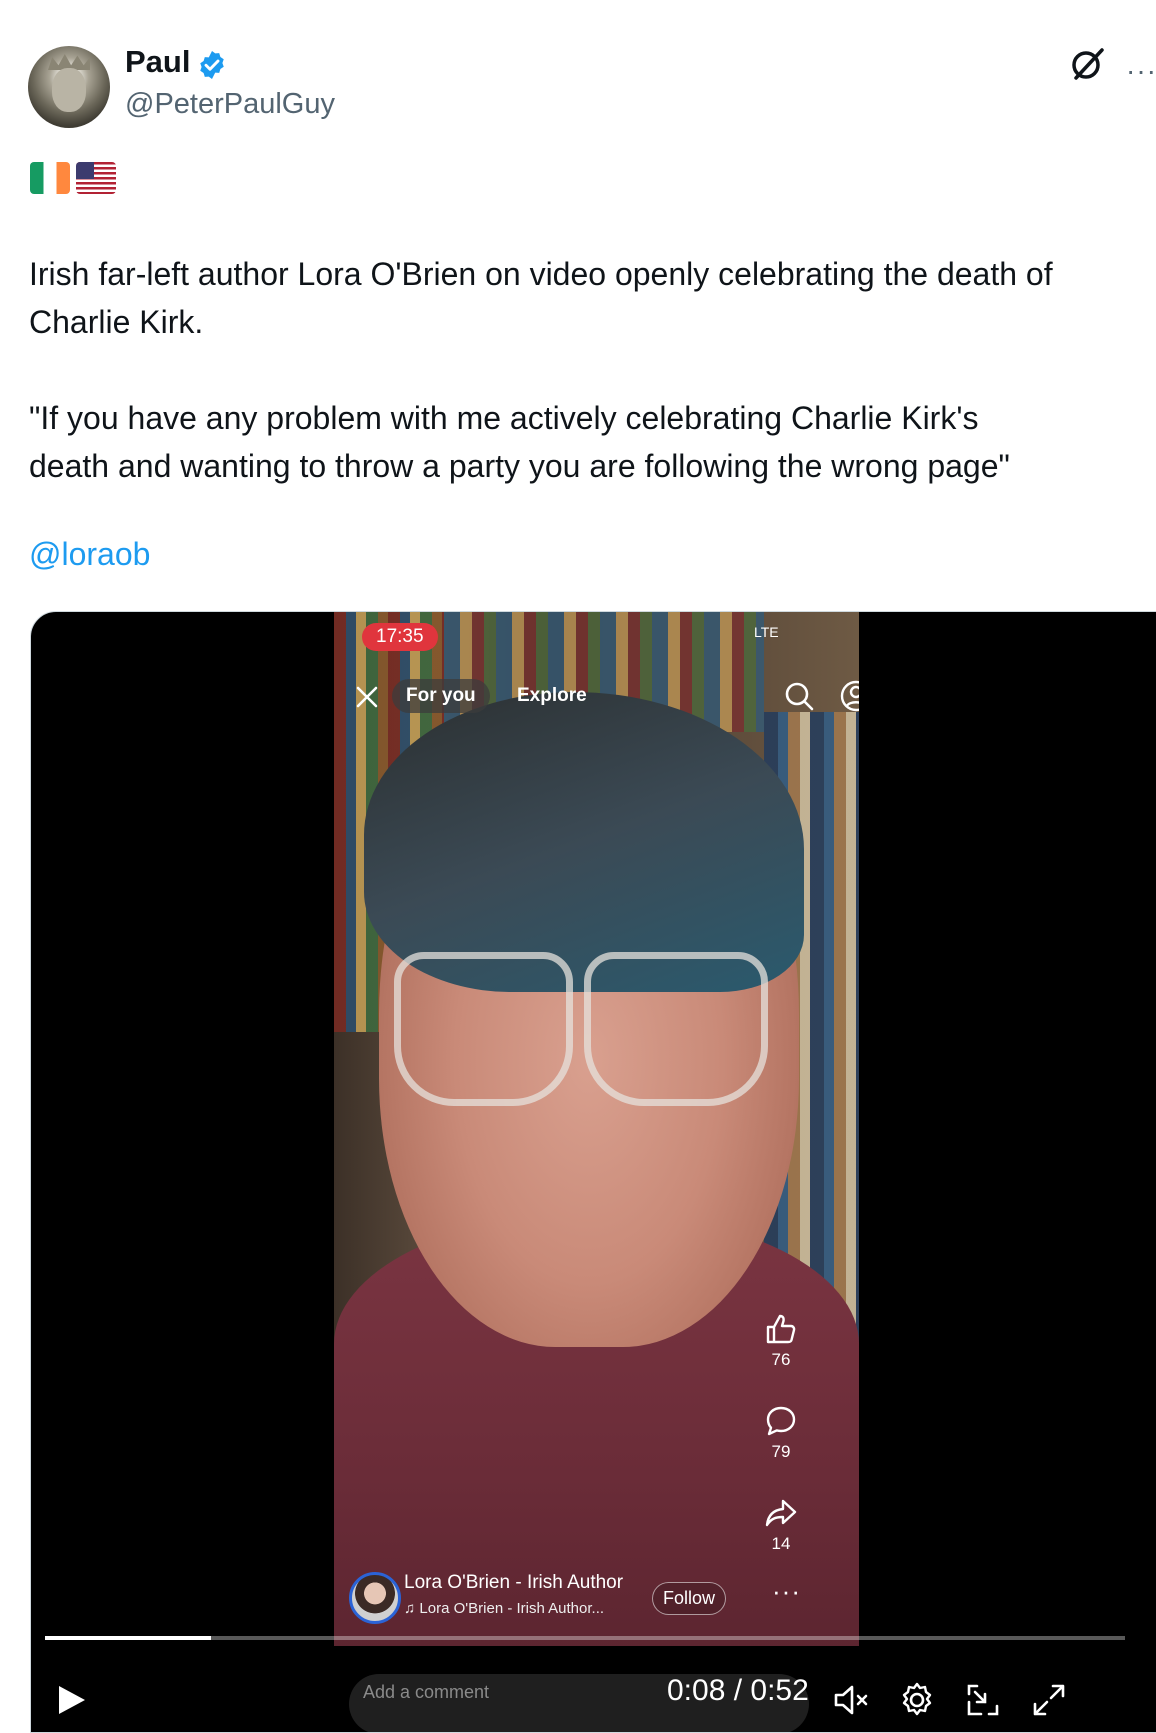 The image size is (1156, 1733). Describe the element at coordinates (441, 696) in the screenshot. I see `tab-for-you: For you` at that location.